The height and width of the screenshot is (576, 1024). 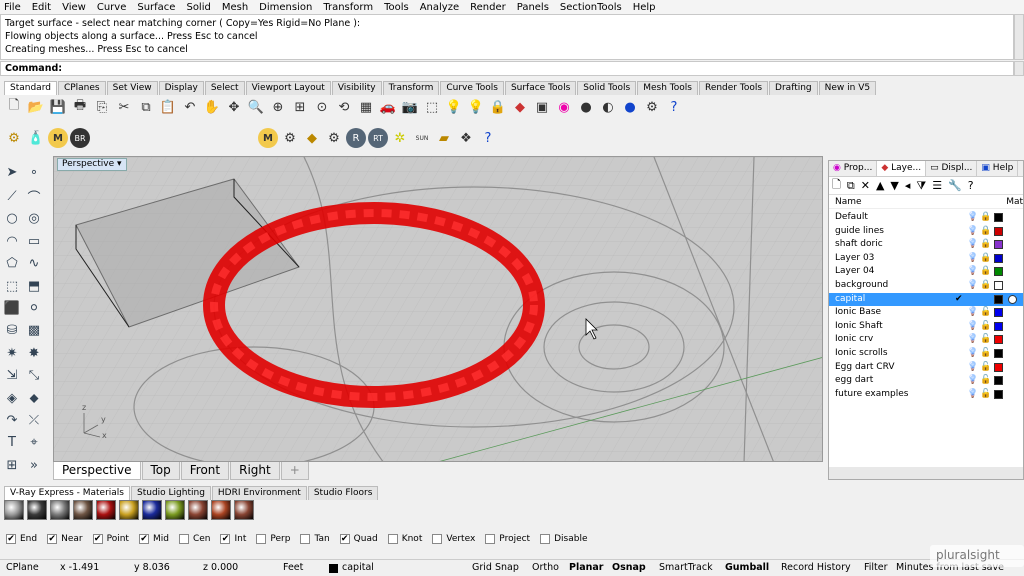 What do you see at coordinates (1019, 68) in the screenshot?
I see `command-scrollbar` at bounding box center [1019, 68].